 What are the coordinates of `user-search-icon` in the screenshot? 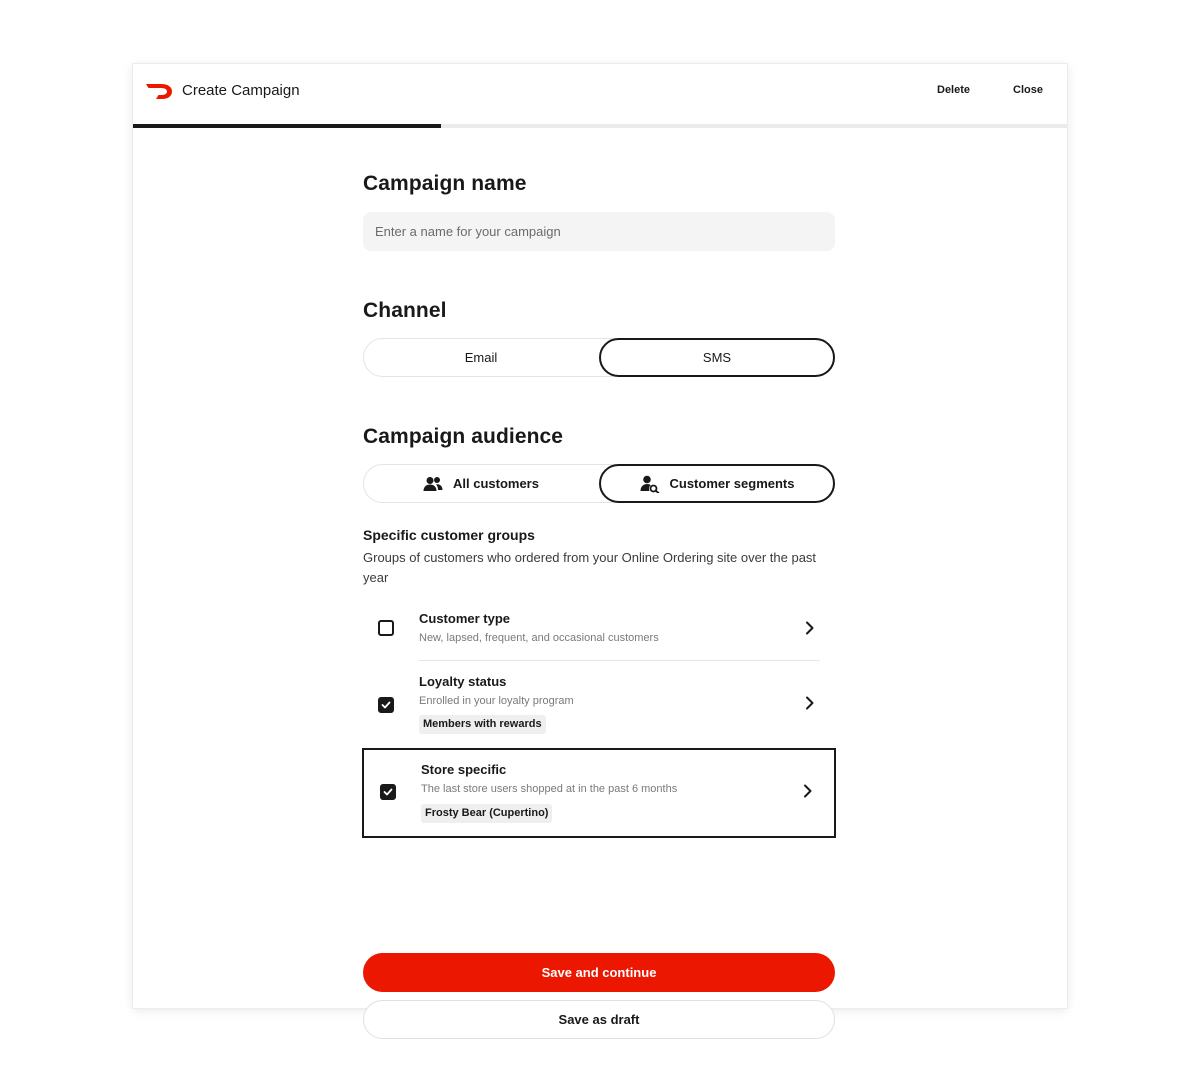 It's located at (649, 484).